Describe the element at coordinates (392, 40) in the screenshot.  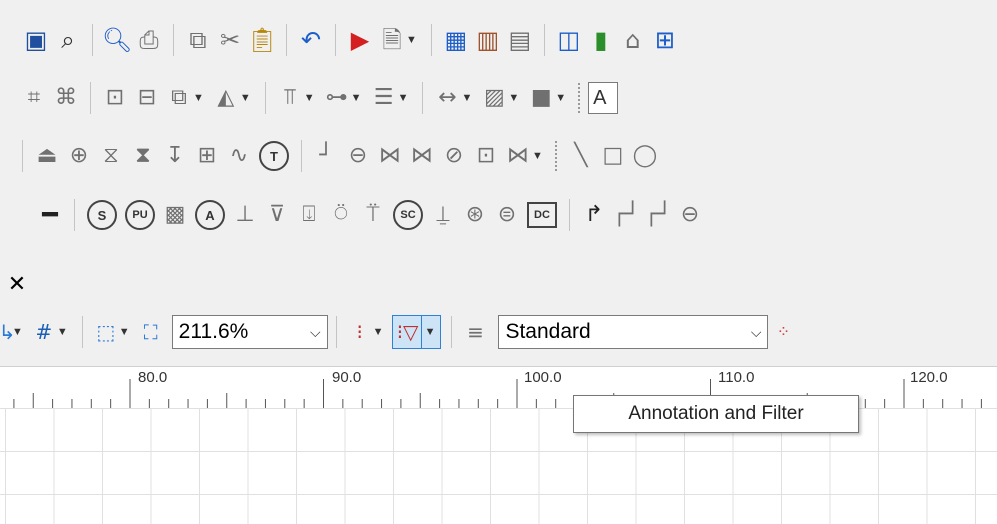
I see `document-export-icon: 🗎︎` at that location.